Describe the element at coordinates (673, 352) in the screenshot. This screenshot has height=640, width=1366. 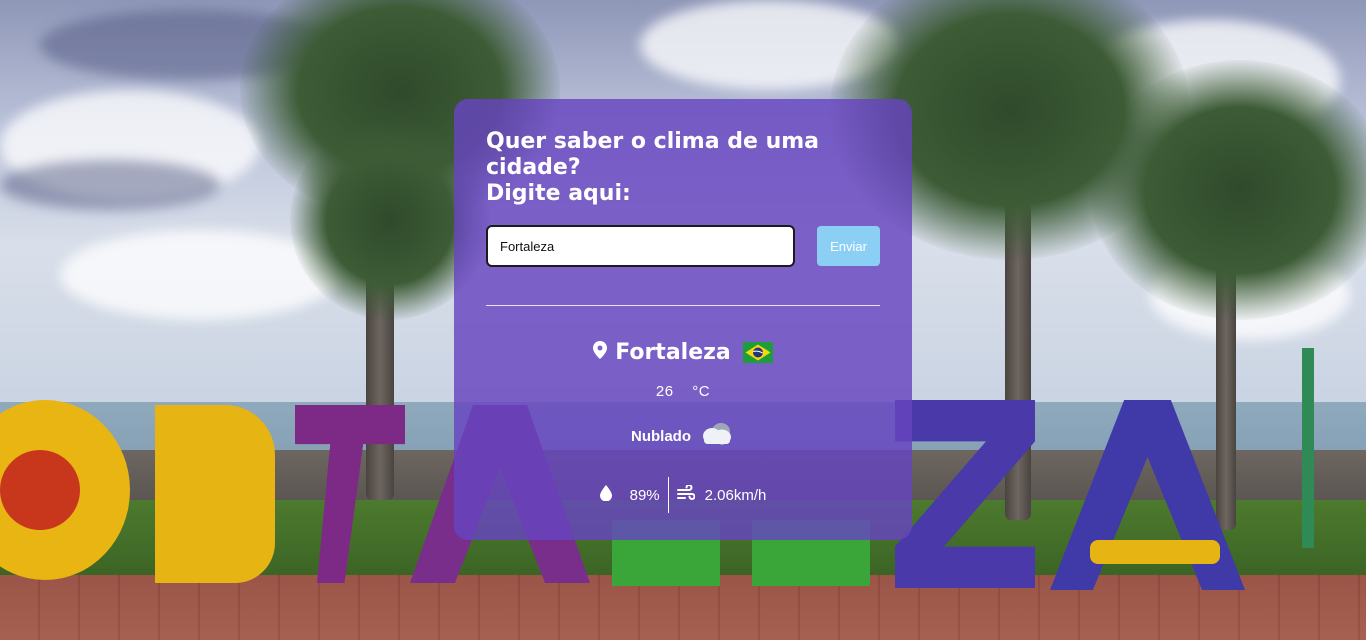
I see `city-name: Fortaleza` at that location.